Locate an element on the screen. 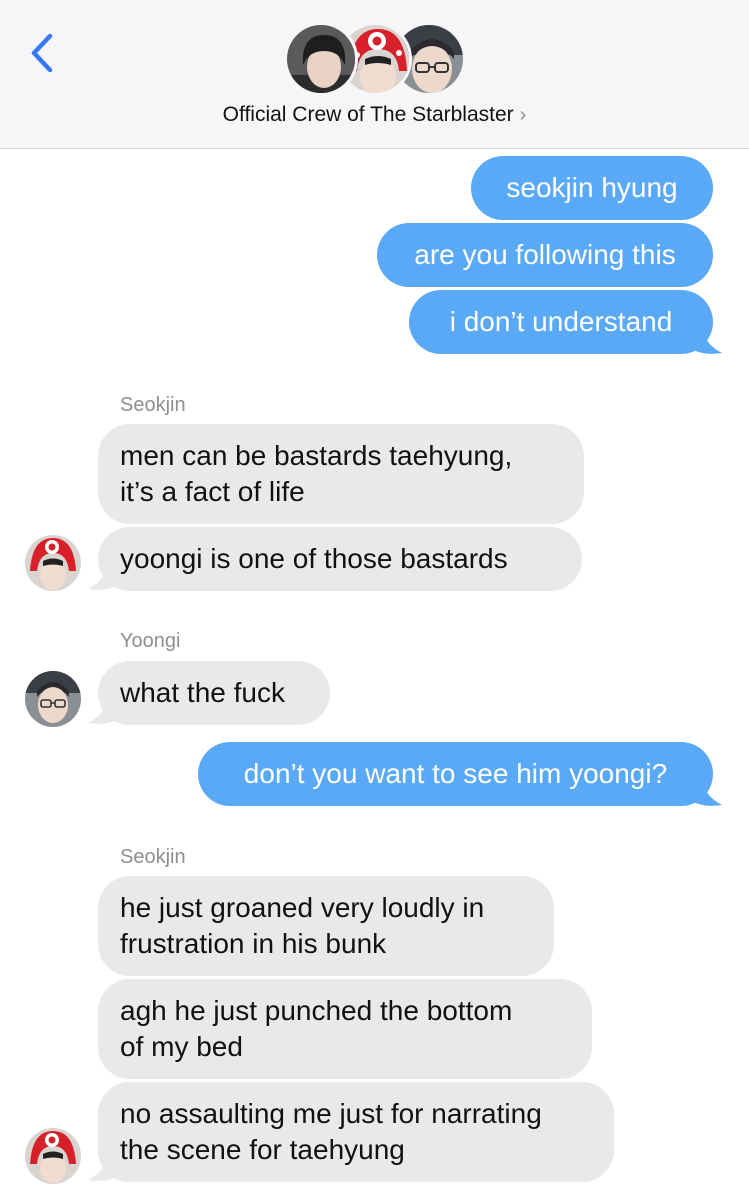 The image size is (749, 1200). message-bubble-incoming: agh he just punched the bottom of my bed is located at coordinates (345, 1029).